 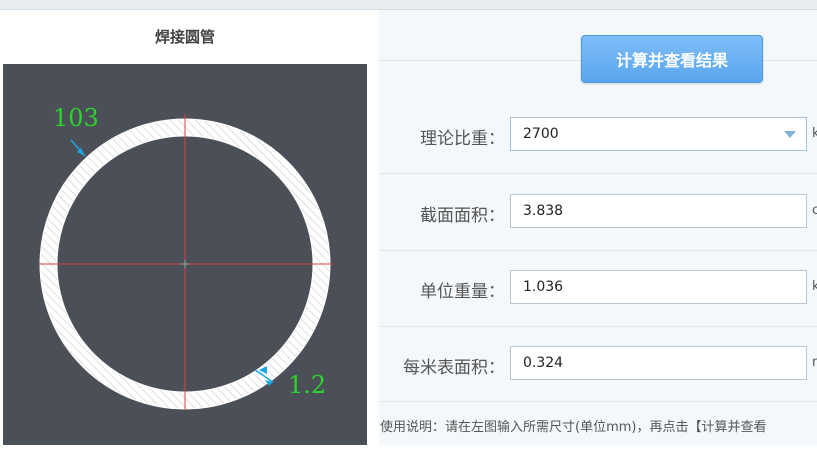 I want to click on area-unit: c, so click(x=814, y=210).